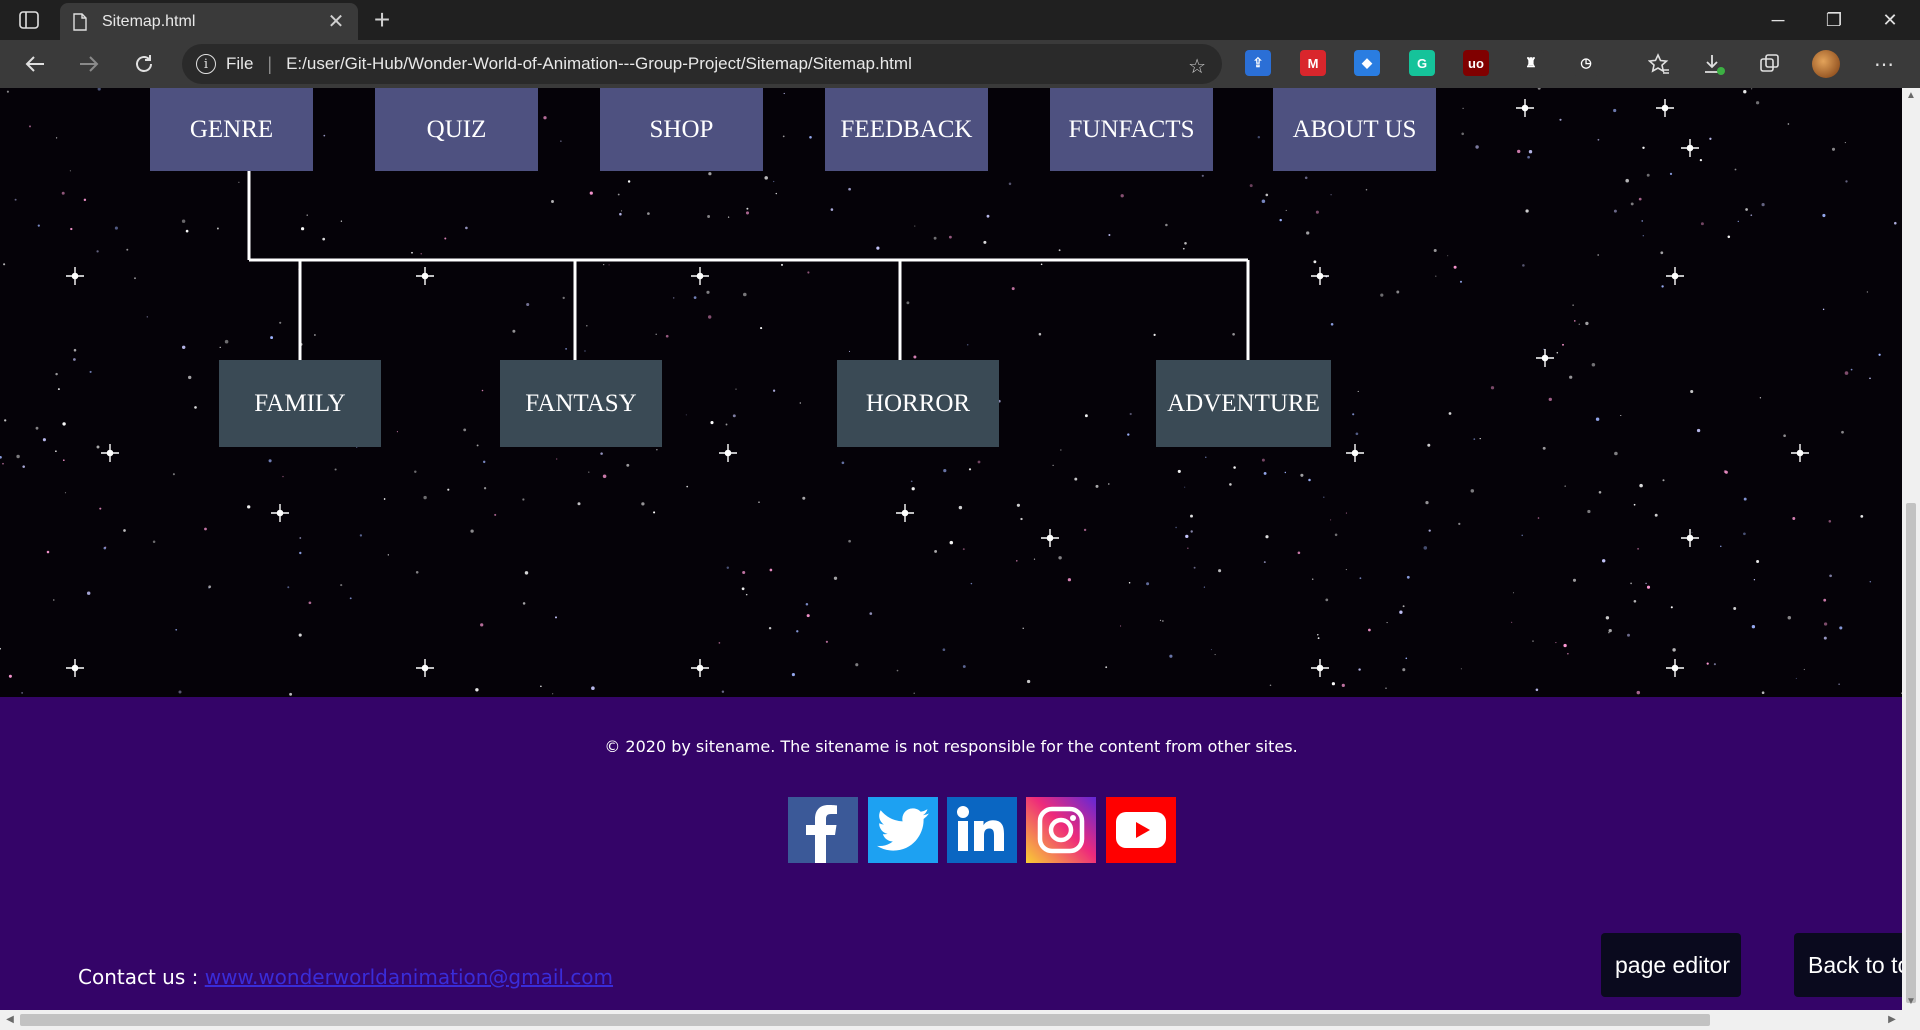 The height and width of the screenshot is (1030, 1920). I want to click on close-window-button: ✕, so click(1890, 20).